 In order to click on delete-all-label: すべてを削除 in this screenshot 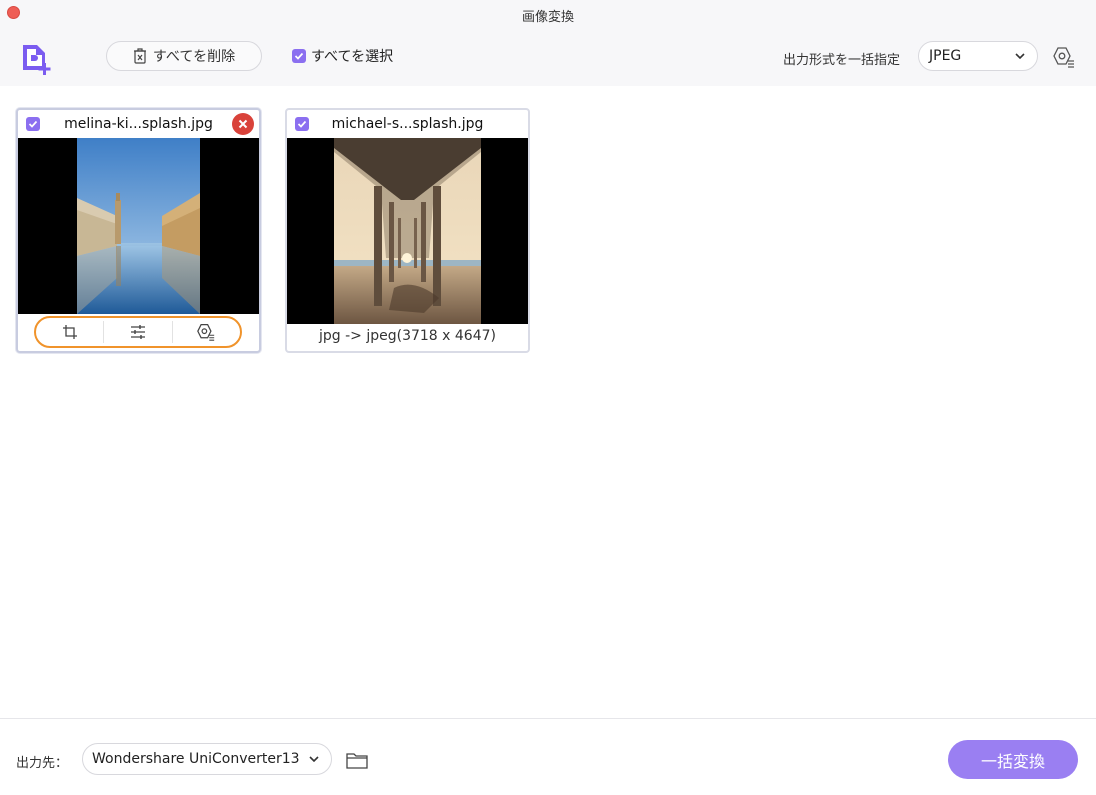, I will do `click(194, 57)`.